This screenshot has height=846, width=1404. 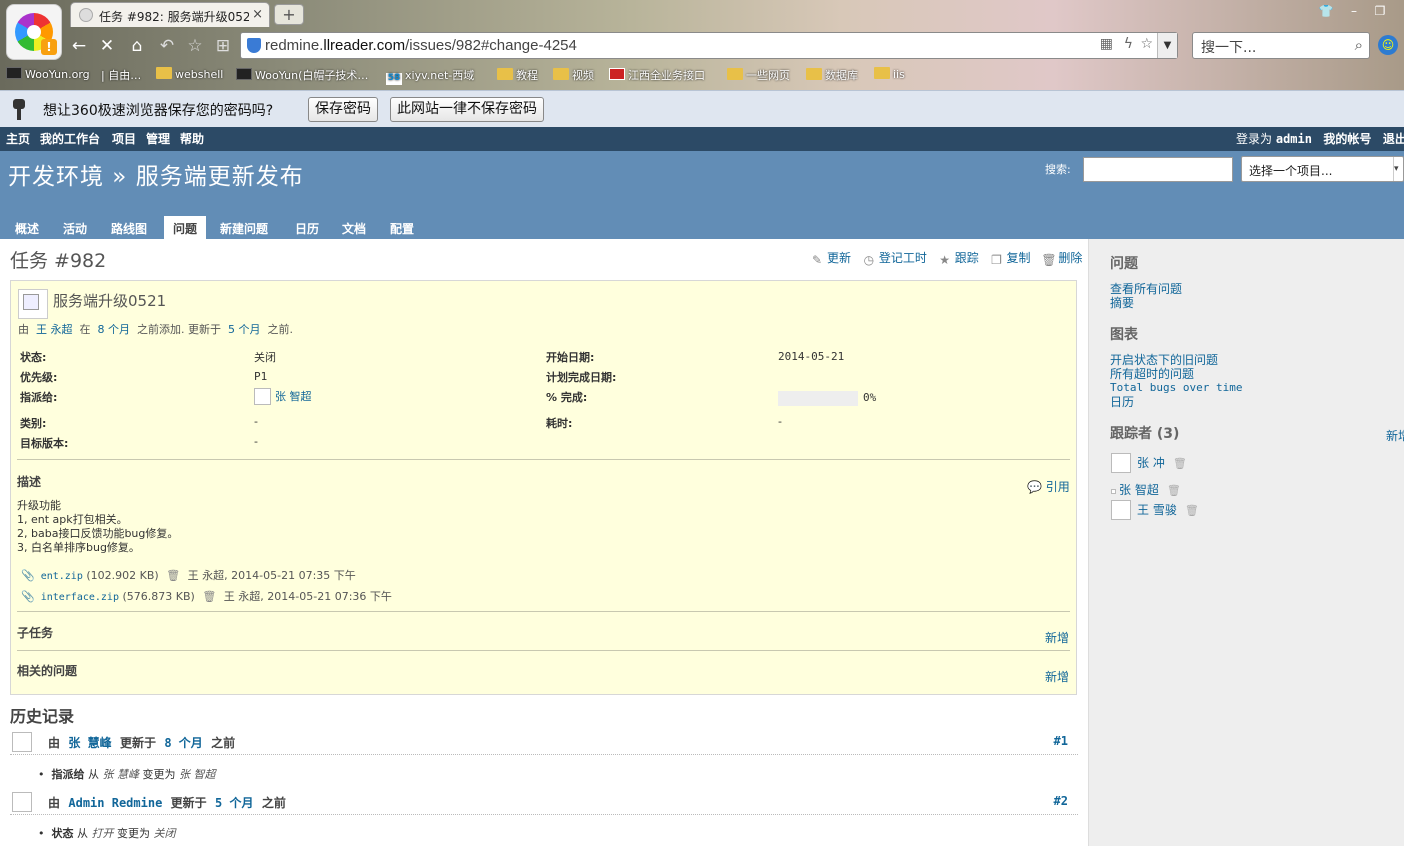 What do you see at coordinates (573, 75) in the screenshot?
I see `bookmark-videos: 视频` at bounding box center [573, 75].